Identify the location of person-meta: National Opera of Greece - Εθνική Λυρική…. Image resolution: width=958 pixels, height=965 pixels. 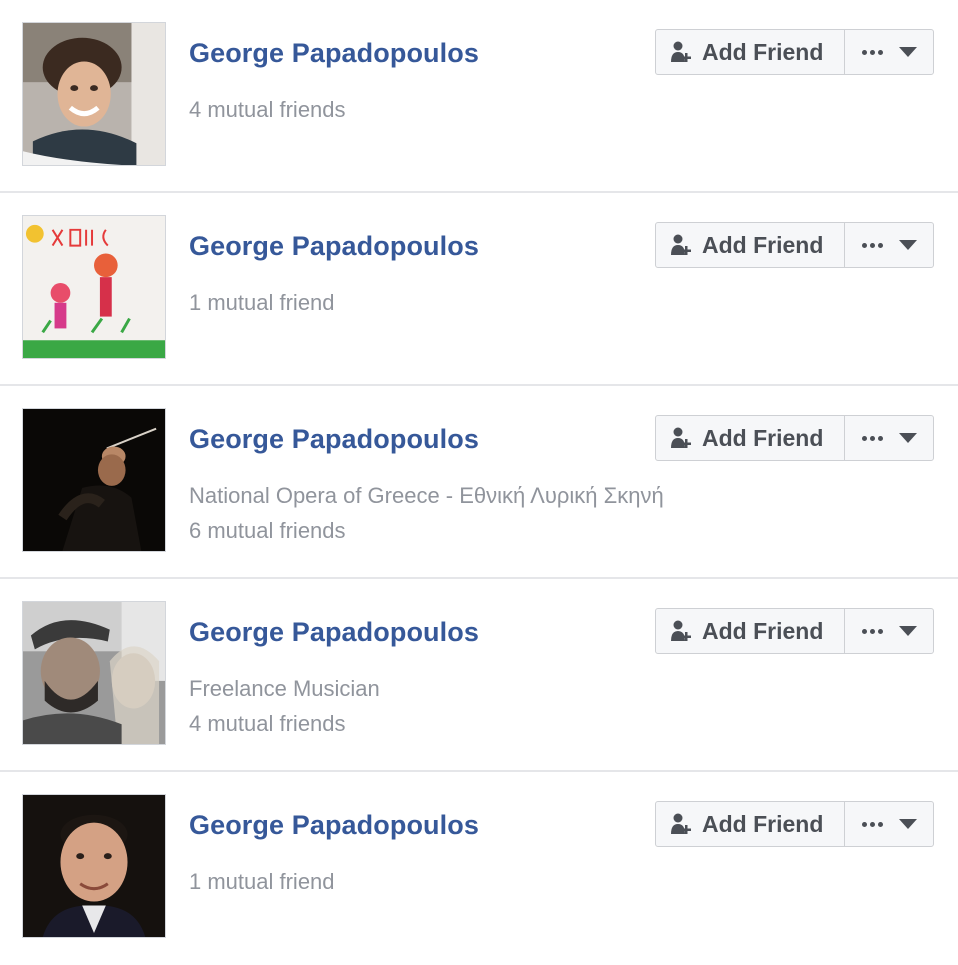
(426, 513).